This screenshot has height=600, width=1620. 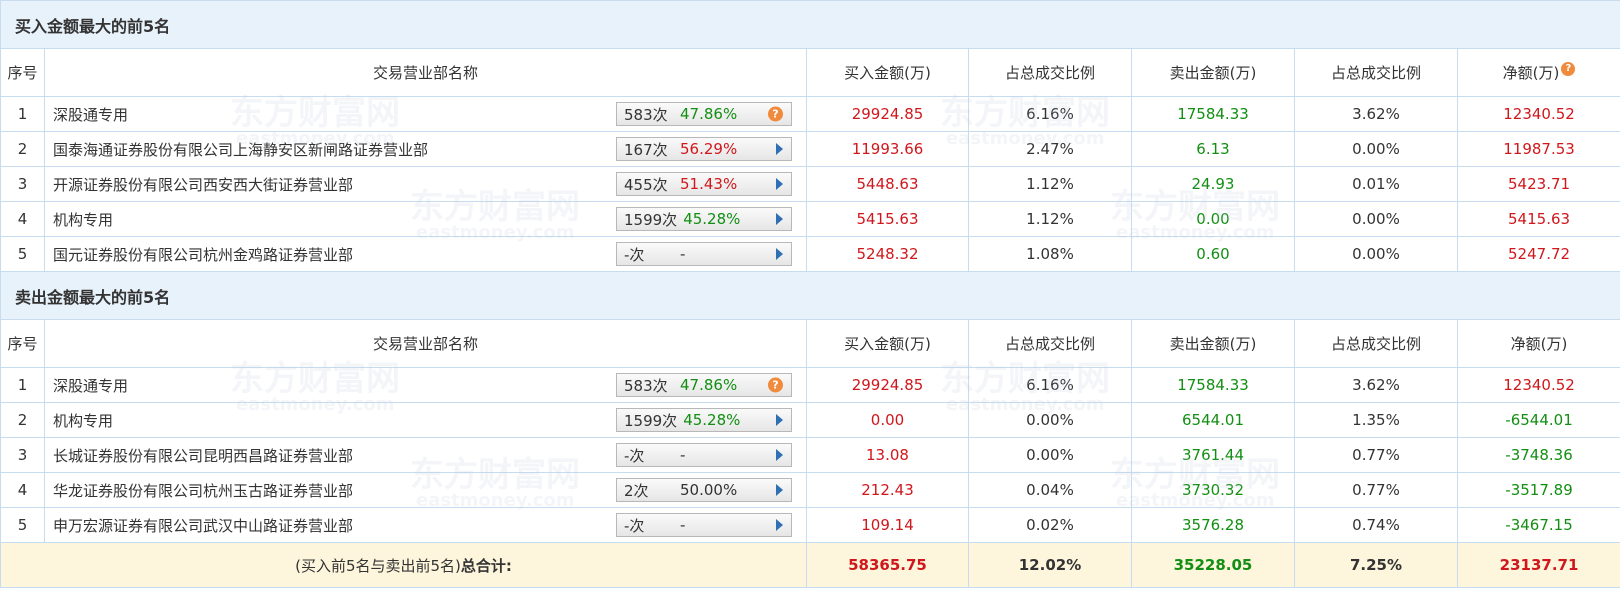 What do you see at coordinates (203, 490) in the screenshot?
I see `seat-name-link: 华龙证券股份有限公司杭州玉古路证券营业部` at bounding box center [203, 490].